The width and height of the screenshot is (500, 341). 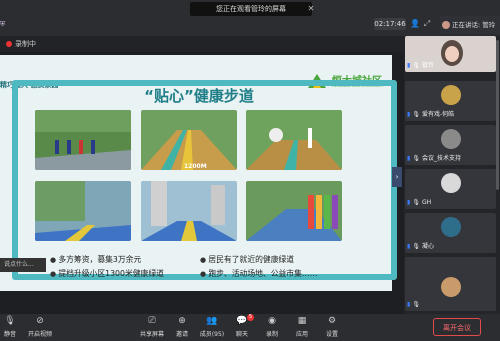 I want to click on participant-name: 会议_技术支持, so click(x=441, y=158).